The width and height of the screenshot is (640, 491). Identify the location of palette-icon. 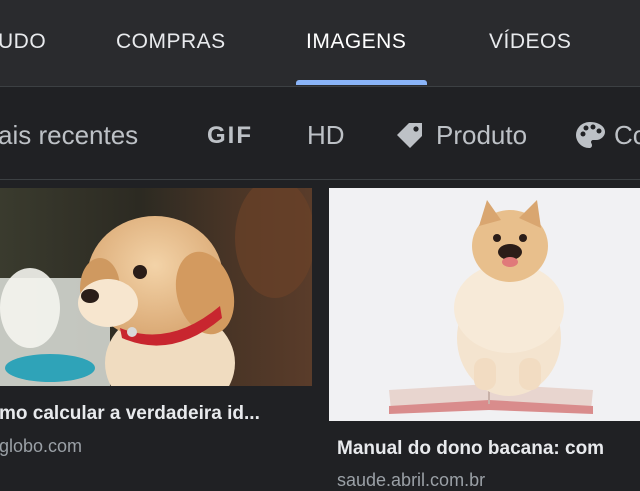
(590, 135).